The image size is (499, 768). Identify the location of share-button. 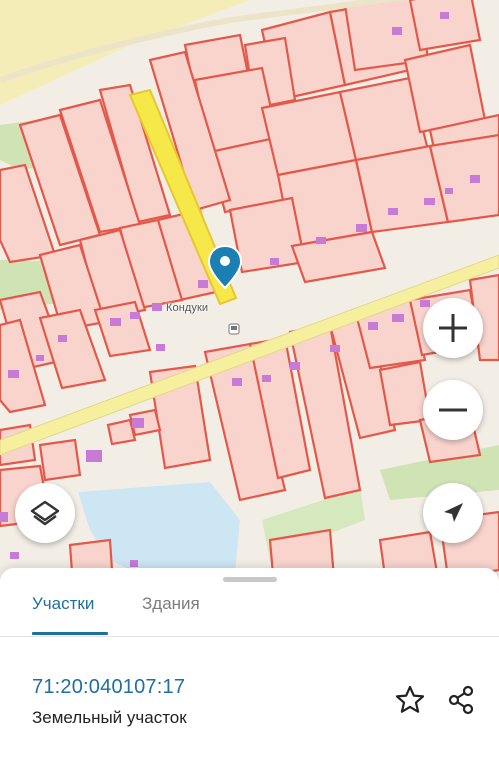
(461, 700).